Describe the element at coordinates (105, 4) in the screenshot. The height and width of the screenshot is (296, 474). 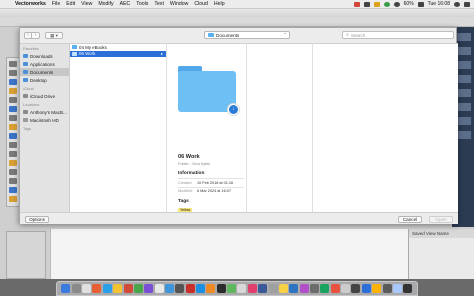
I see `menu-modify: Modify` at that location.